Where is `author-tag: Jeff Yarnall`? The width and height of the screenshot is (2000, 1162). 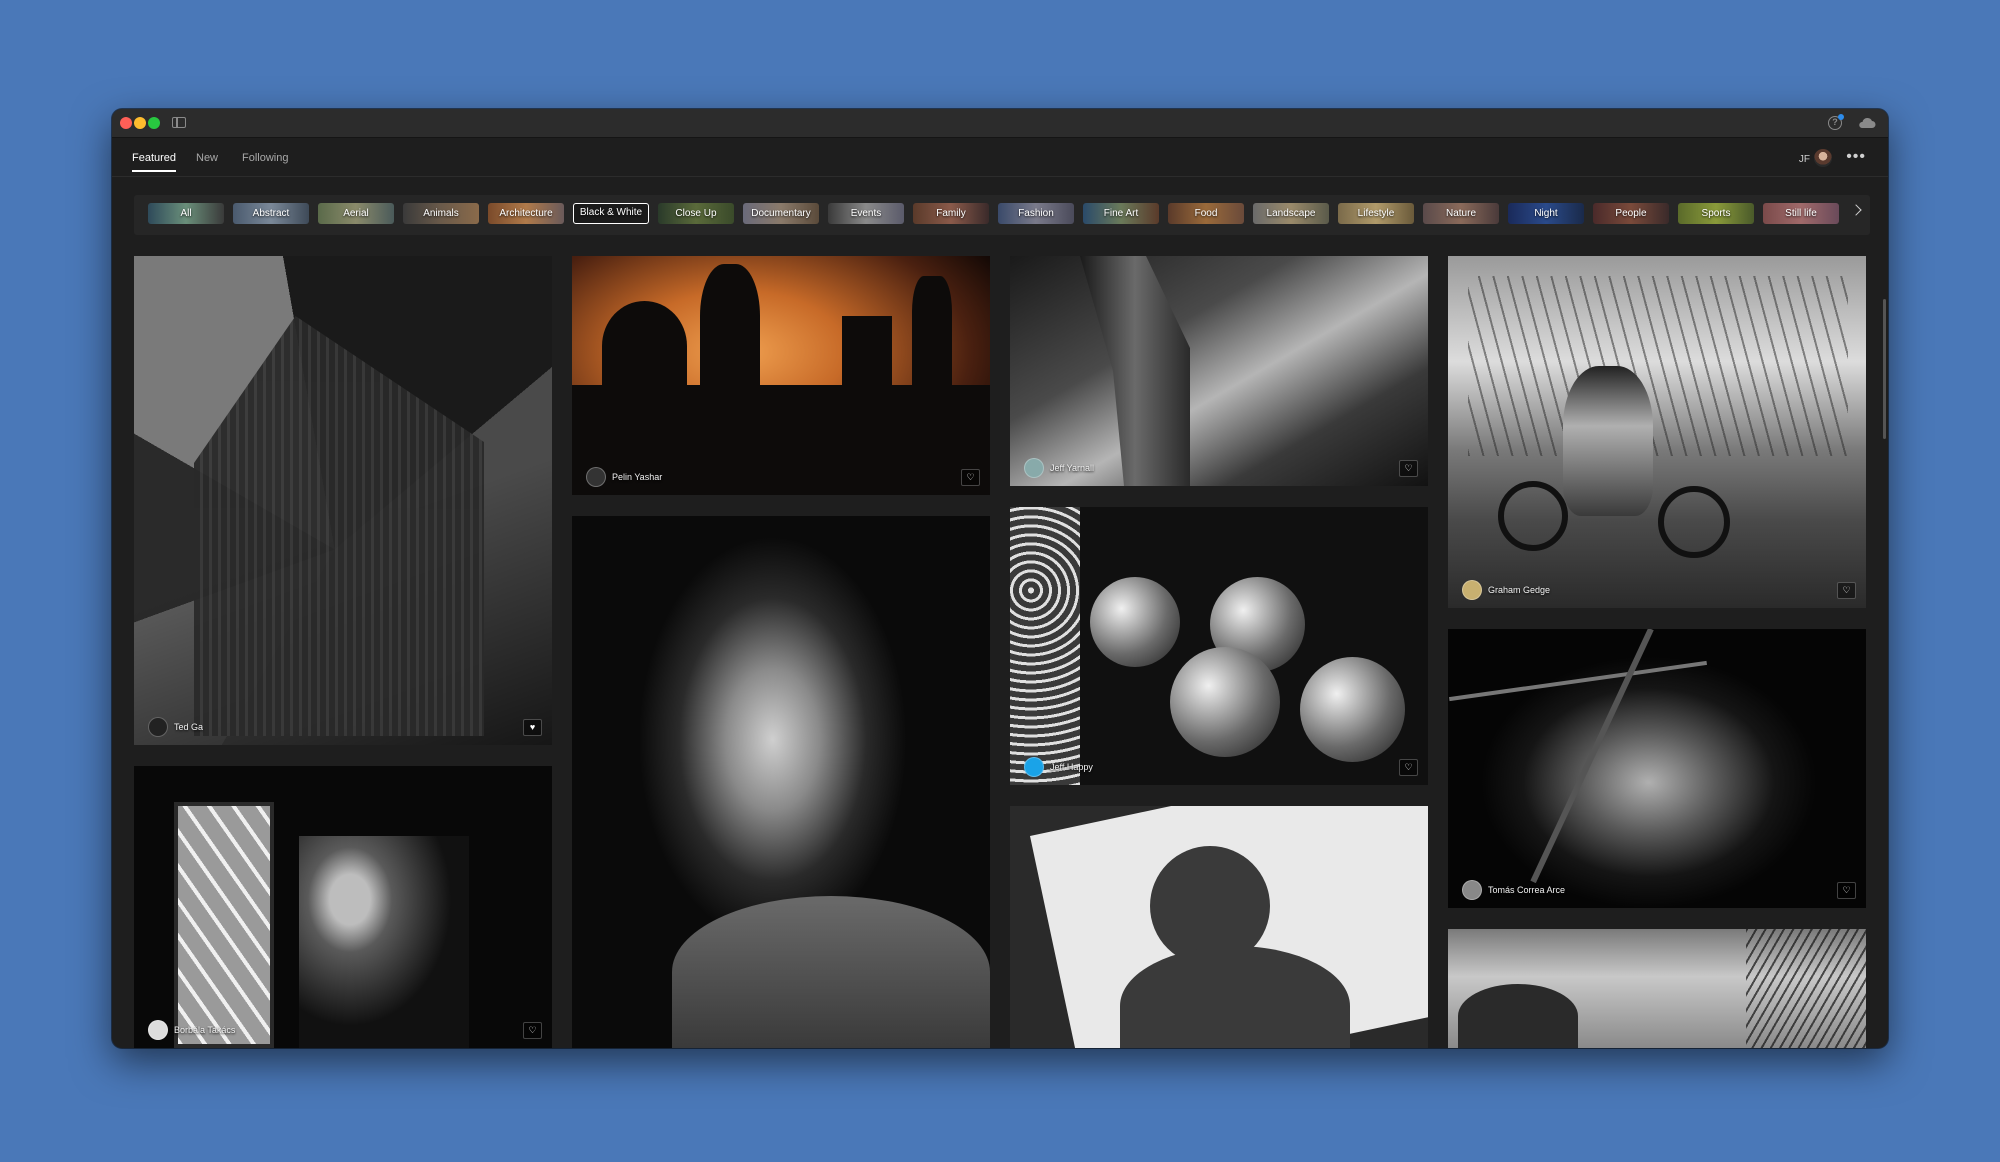
author-tag: Jeff Yarnall is located at coordinates (1059, 468).